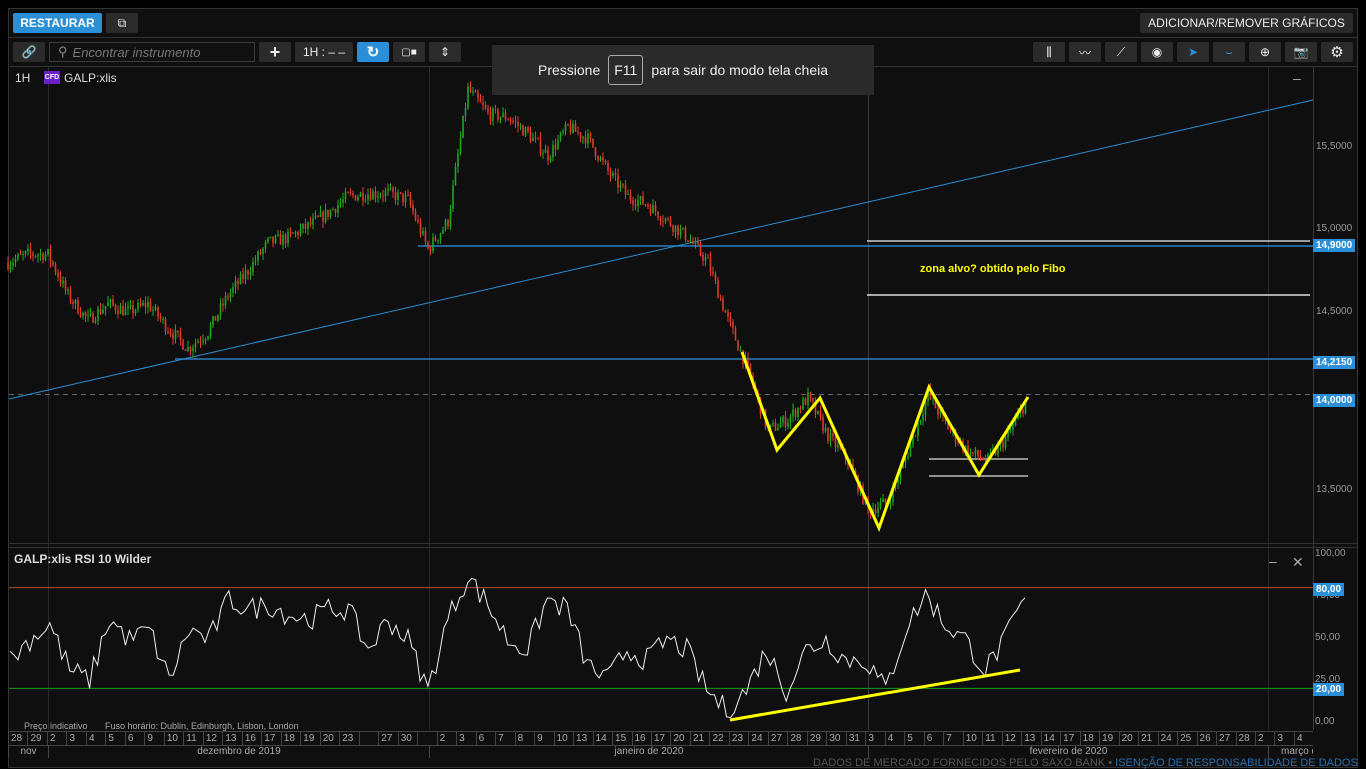 This screenshot has width=1366, height=769. What do you see at coordinates (757, 738) in the screenshot?
I see `date-tick: 24` at bounding box center [757, 738].